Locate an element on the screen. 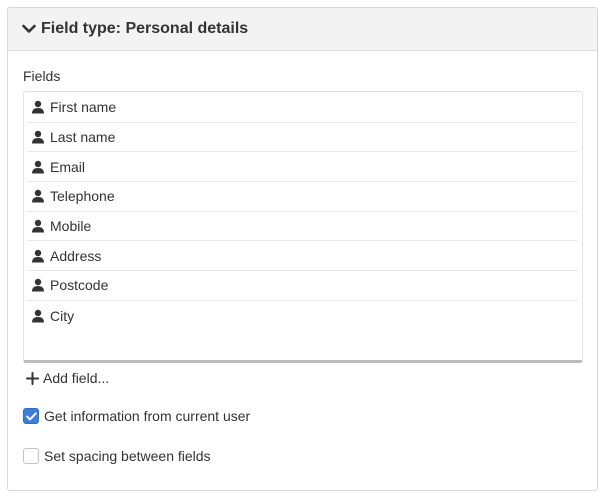  checkmark-icon is located at coordinates (31, 415).